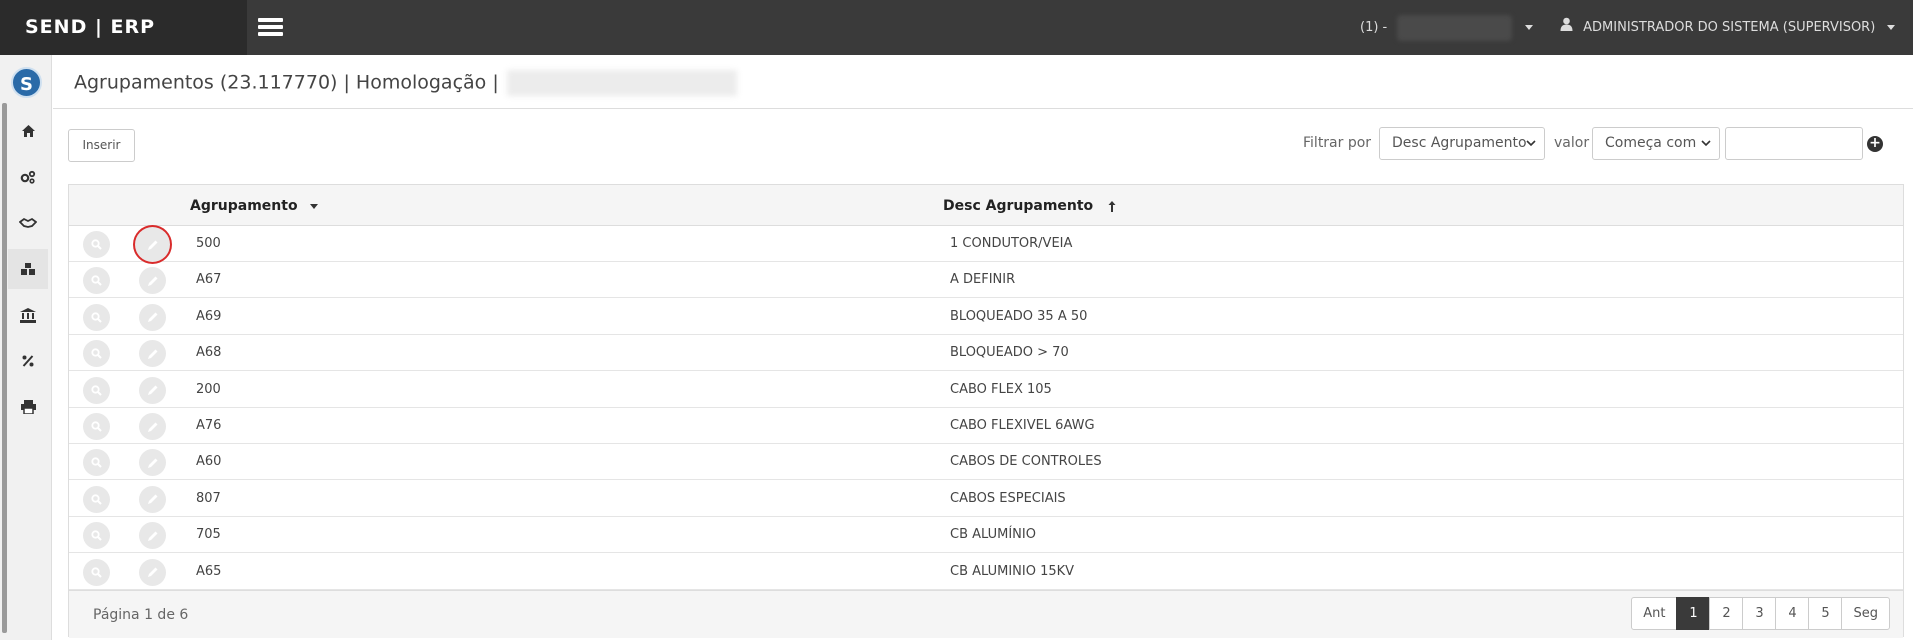 The width and height of the screenshot is (1913, 640). I want to click on table-row: A69 BLOQUEADO 35 A 50, so click(986, 316).